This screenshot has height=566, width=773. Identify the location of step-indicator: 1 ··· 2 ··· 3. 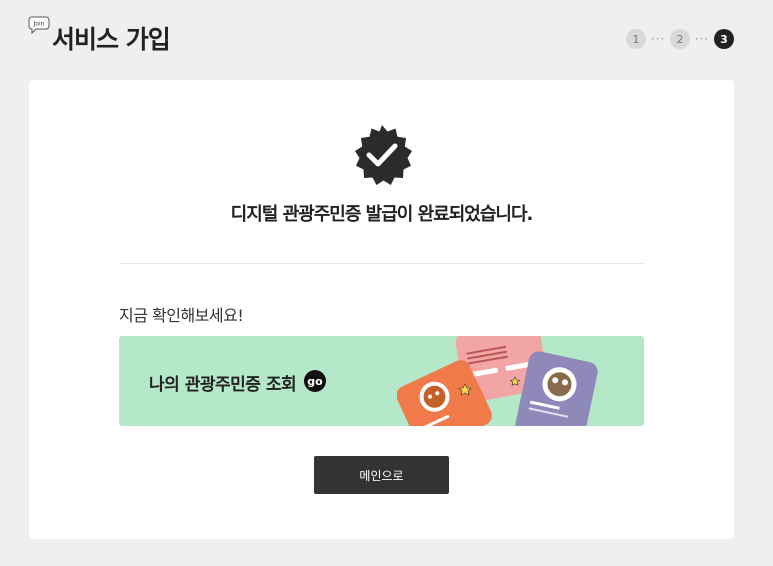
(680, 39).